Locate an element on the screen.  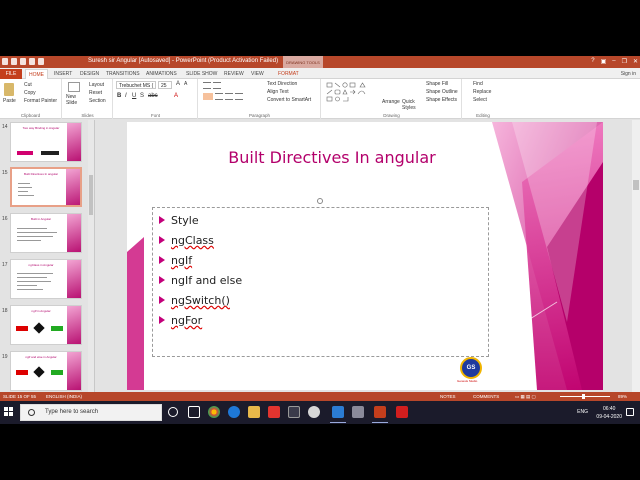
shapes-gallery-icon is located at coordinates (352, 93).